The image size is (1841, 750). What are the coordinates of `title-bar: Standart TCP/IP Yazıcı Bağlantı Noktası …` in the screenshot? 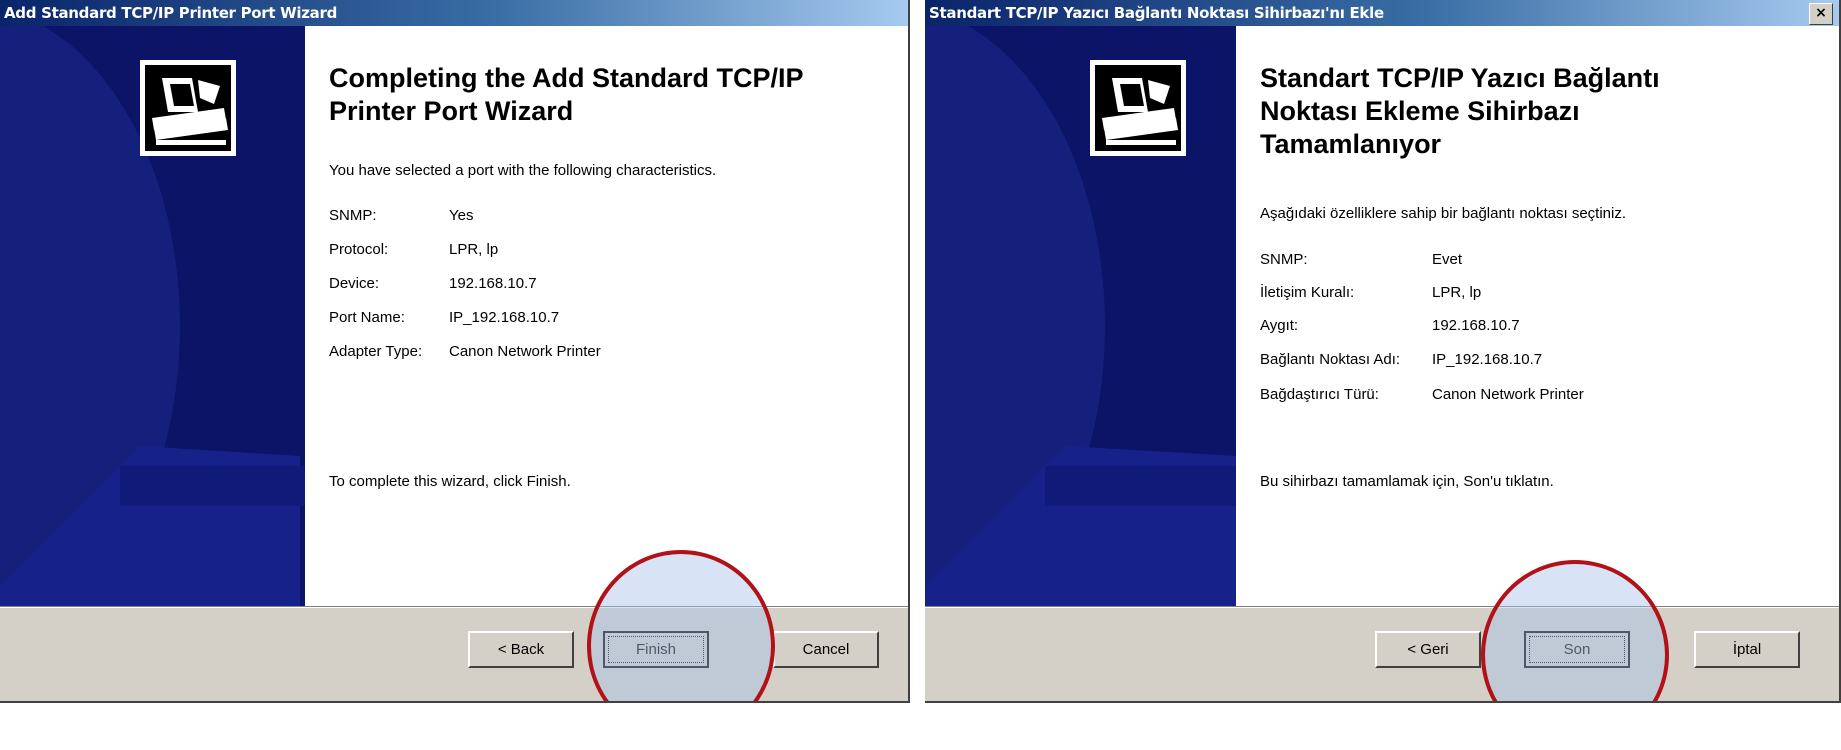 It's located at (1382, 13).